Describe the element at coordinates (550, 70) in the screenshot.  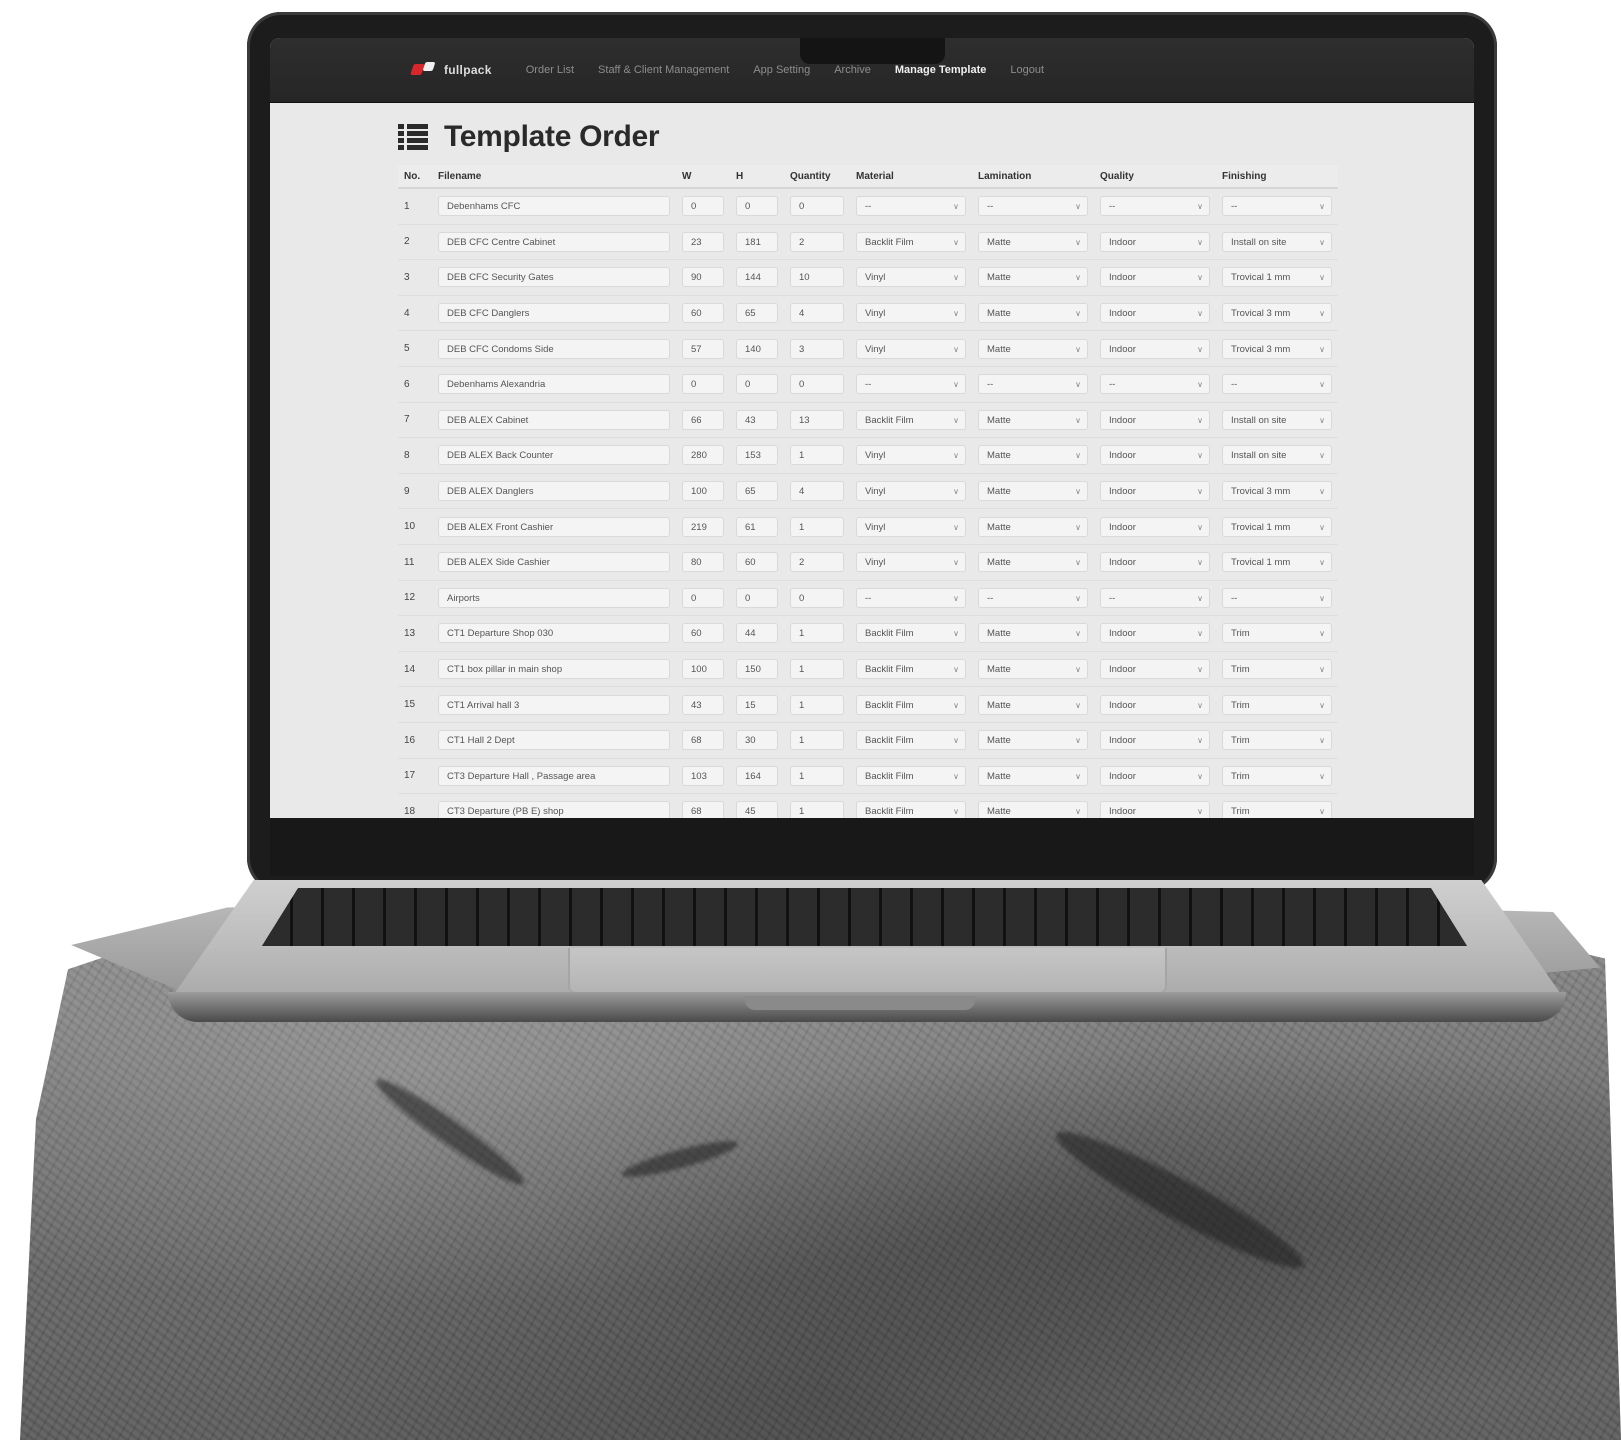
I see `nav-order-list: Order List` at that location.